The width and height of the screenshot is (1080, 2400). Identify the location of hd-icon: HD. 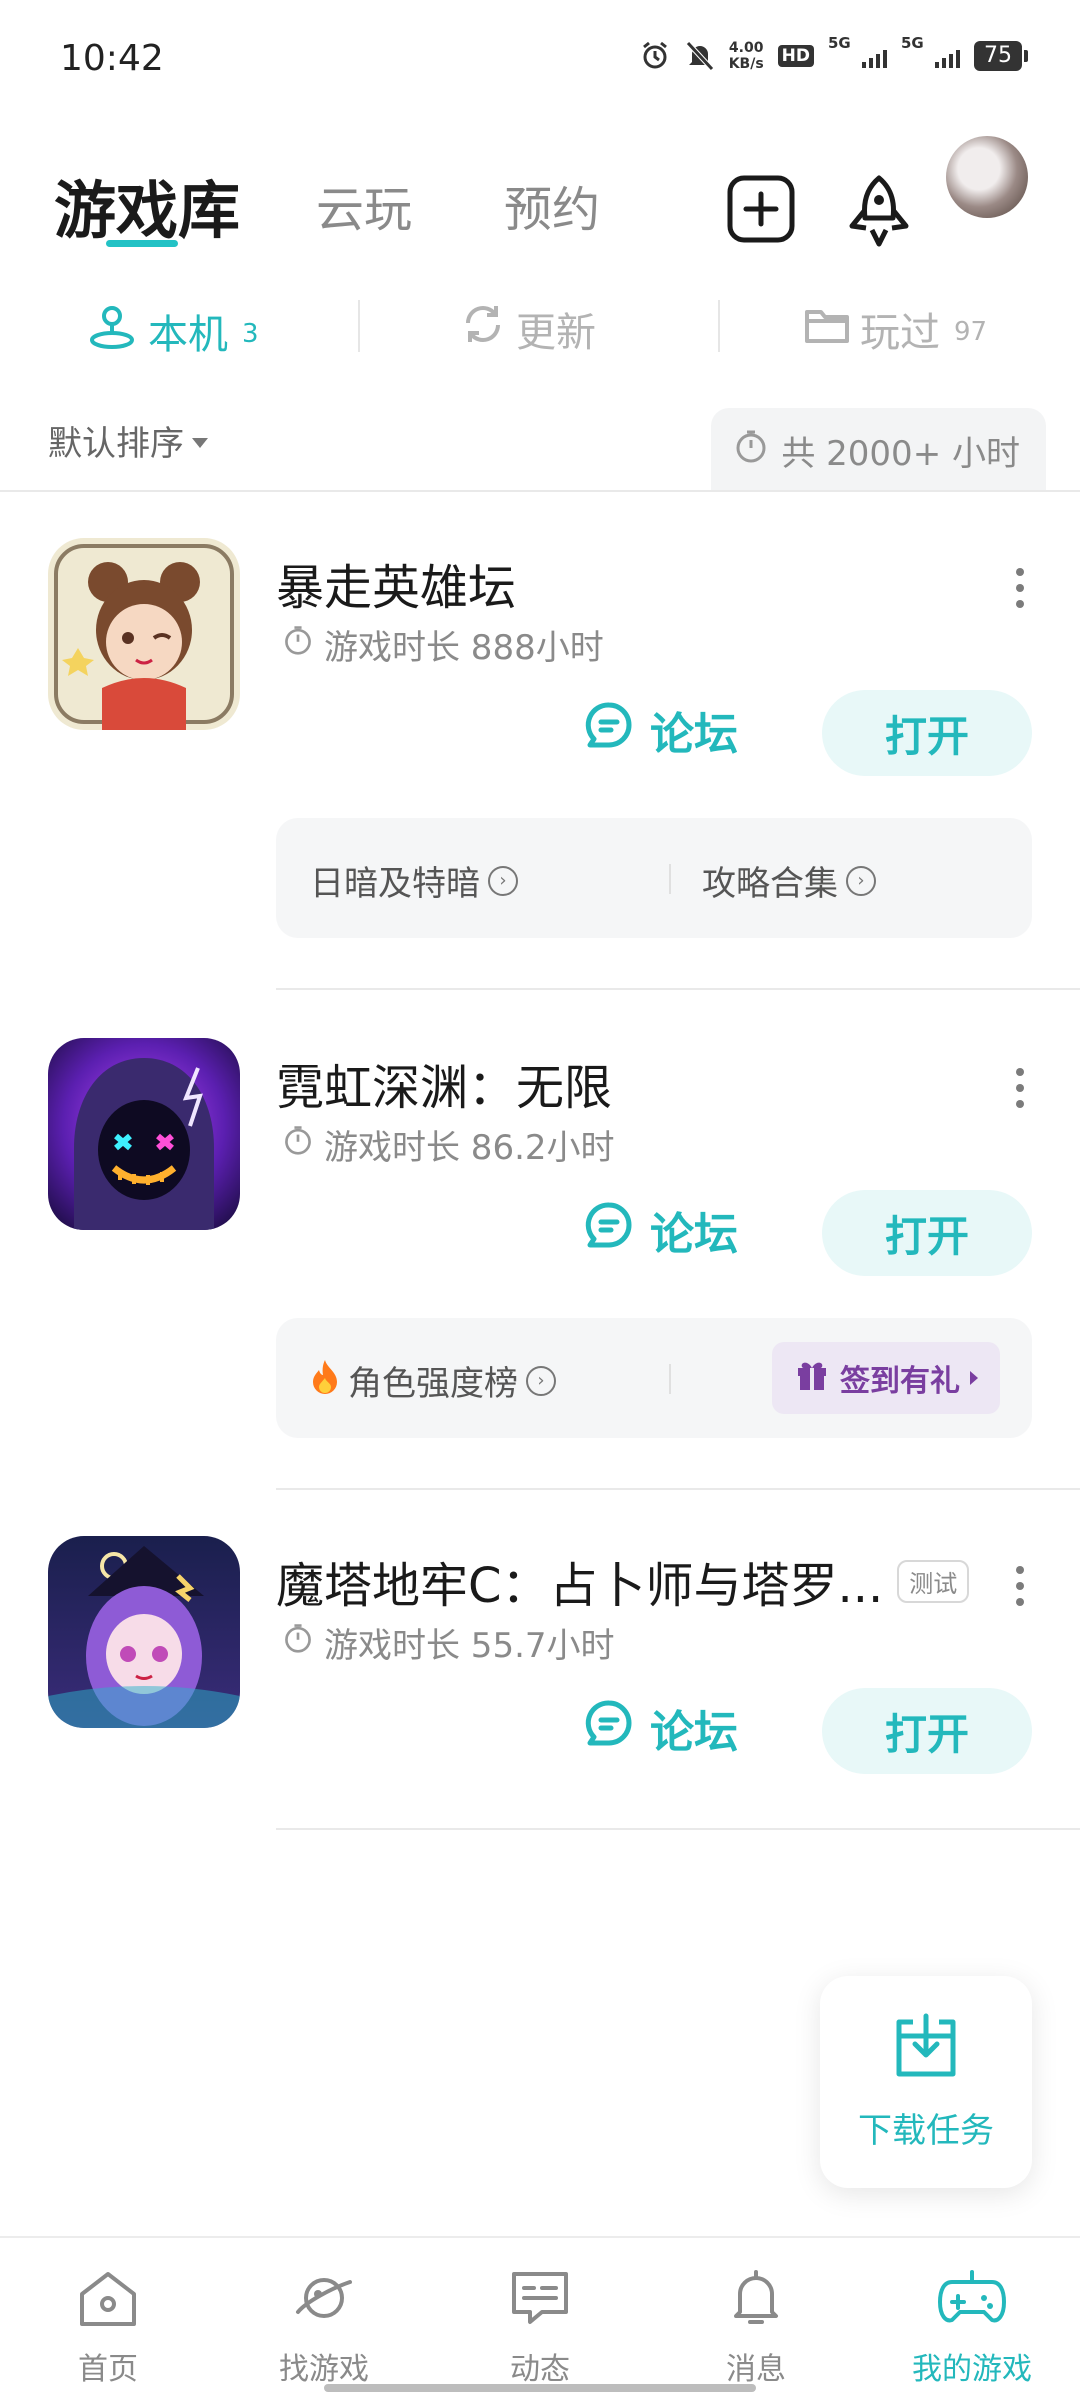
(795, 56).